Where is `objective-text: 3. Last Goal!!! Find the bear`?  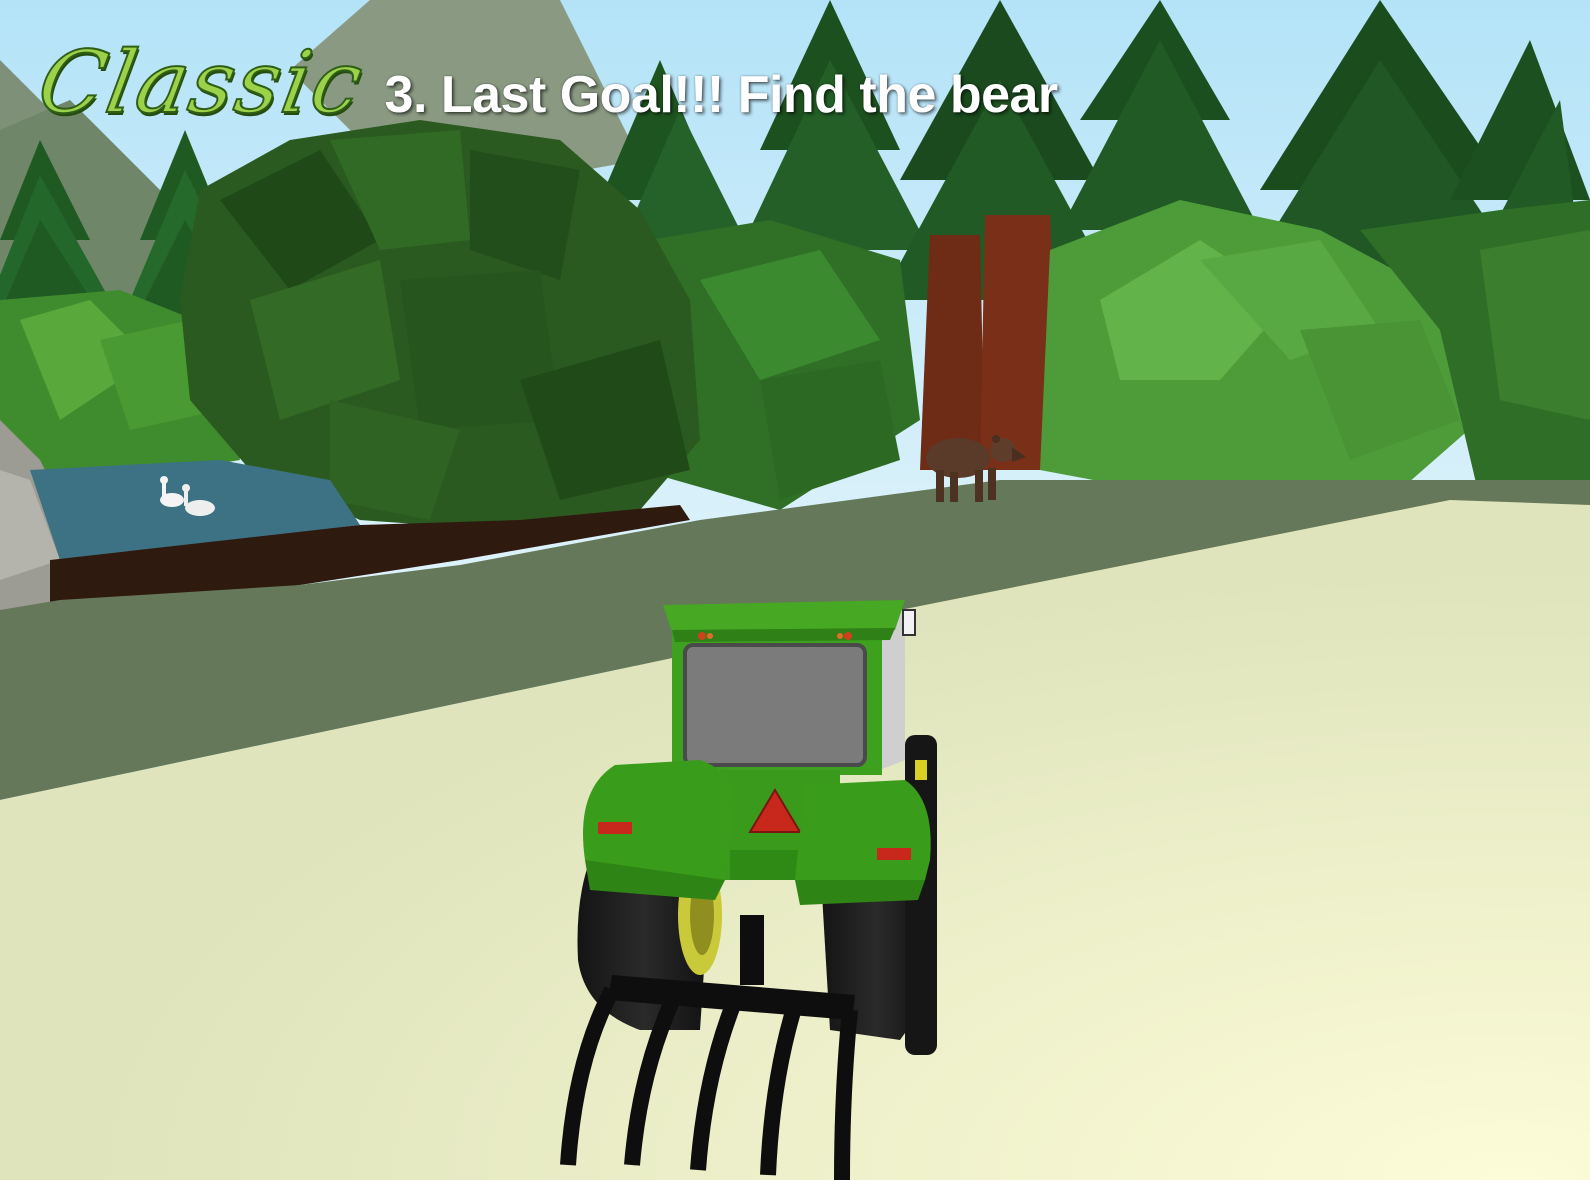
objective-text: 3. Last Goal!!! Find the bear is located at coordinates (721, 95).